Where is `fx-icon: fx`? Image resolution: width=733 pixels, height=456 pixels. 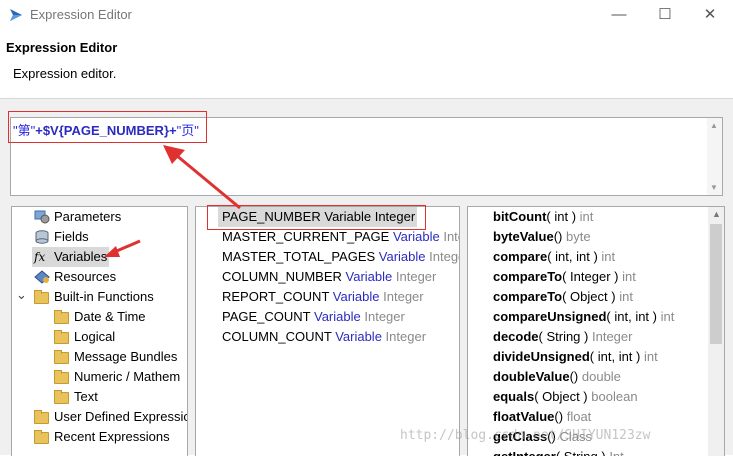
fx-icon: fx is located at coordinates (40, 257).